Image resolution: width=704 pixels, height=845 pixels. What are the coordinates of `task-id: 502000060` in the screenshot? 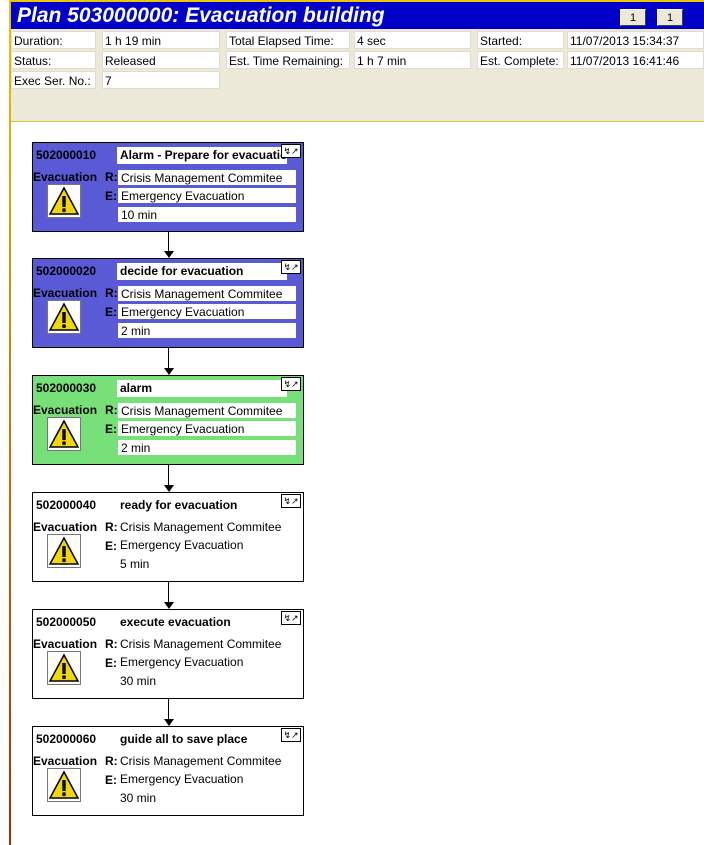 It's located at (66, 739).